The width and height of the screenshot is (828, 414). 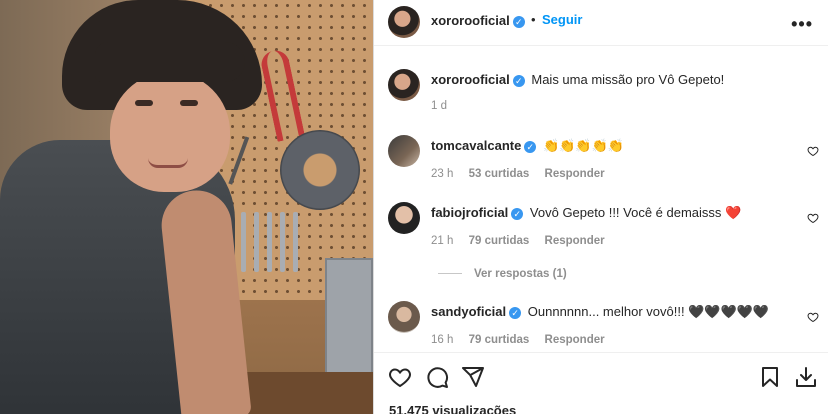 I want to click on commenter-username: sandyoficial, so click(x=468, y=311).